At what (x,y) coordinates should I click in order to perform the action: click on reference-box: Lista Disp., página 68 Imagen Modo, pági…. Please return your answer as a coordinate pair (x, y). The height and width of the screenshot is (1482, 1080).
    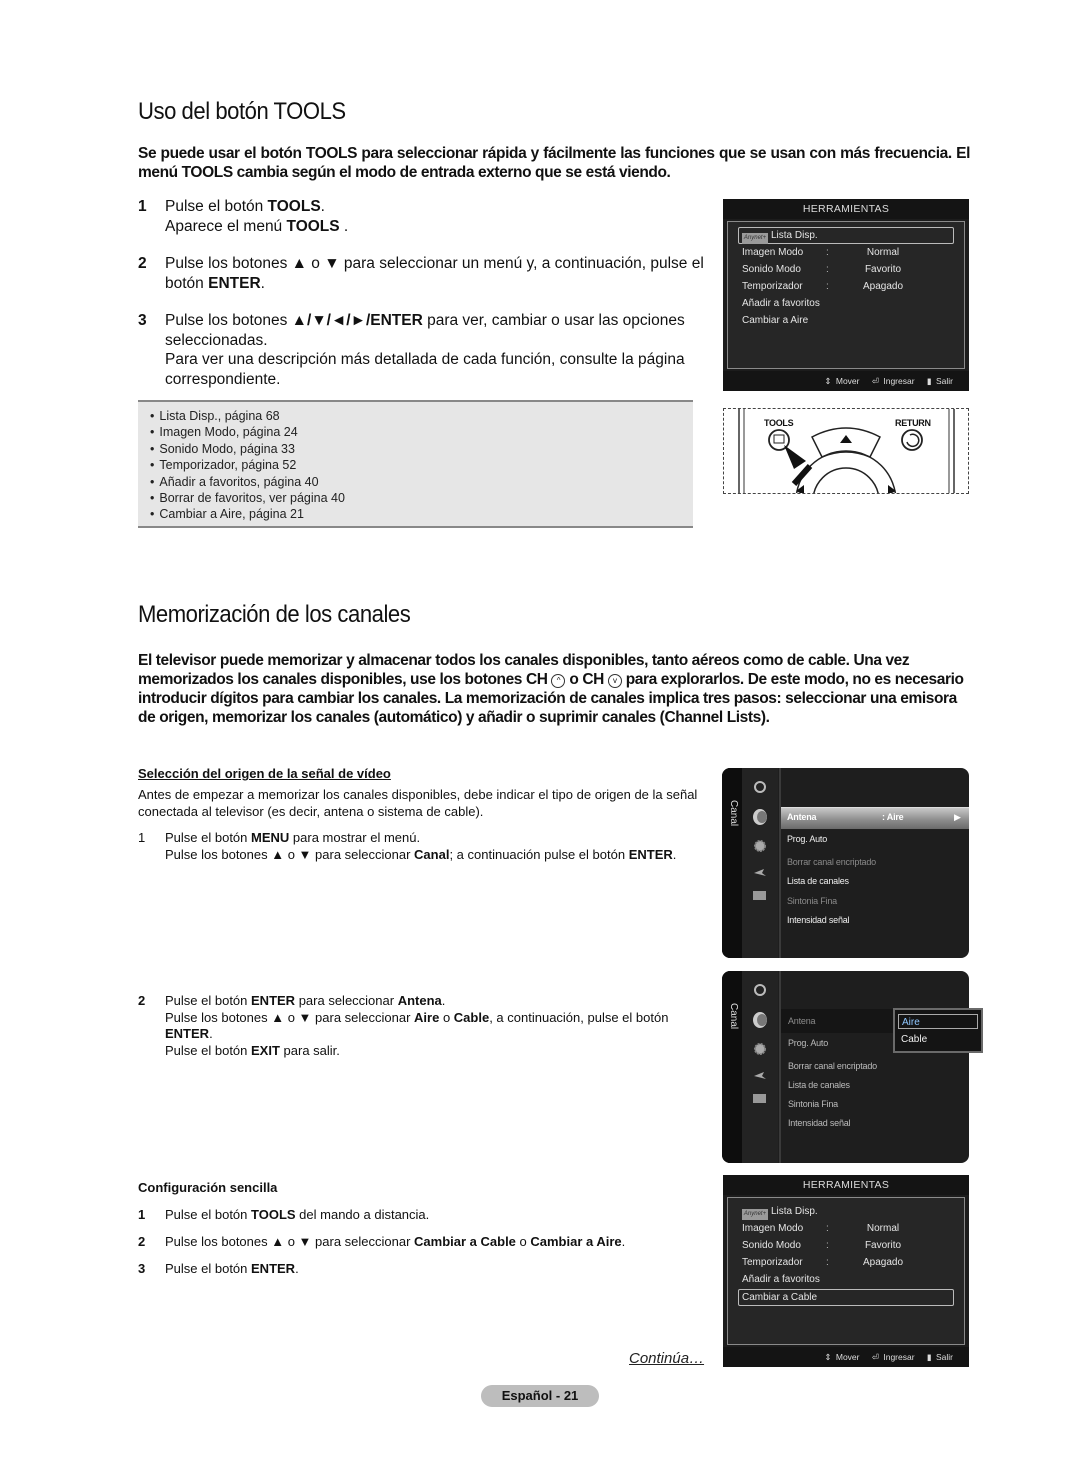
    Looking at the image, I should click on (415, 464).